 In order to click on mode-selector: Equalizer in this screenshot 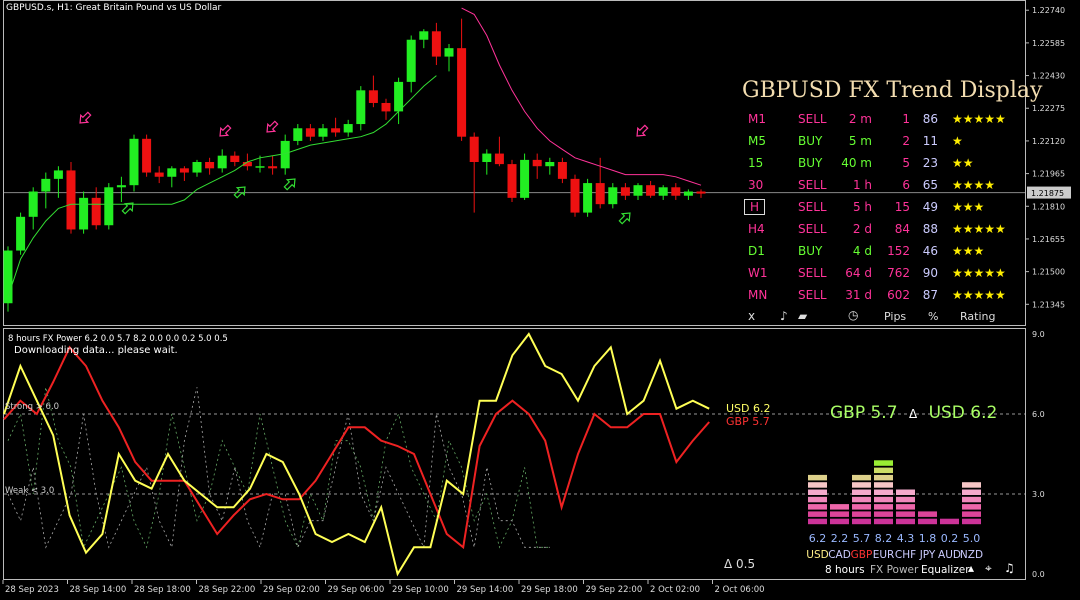, I will do `click(945, 570)`.